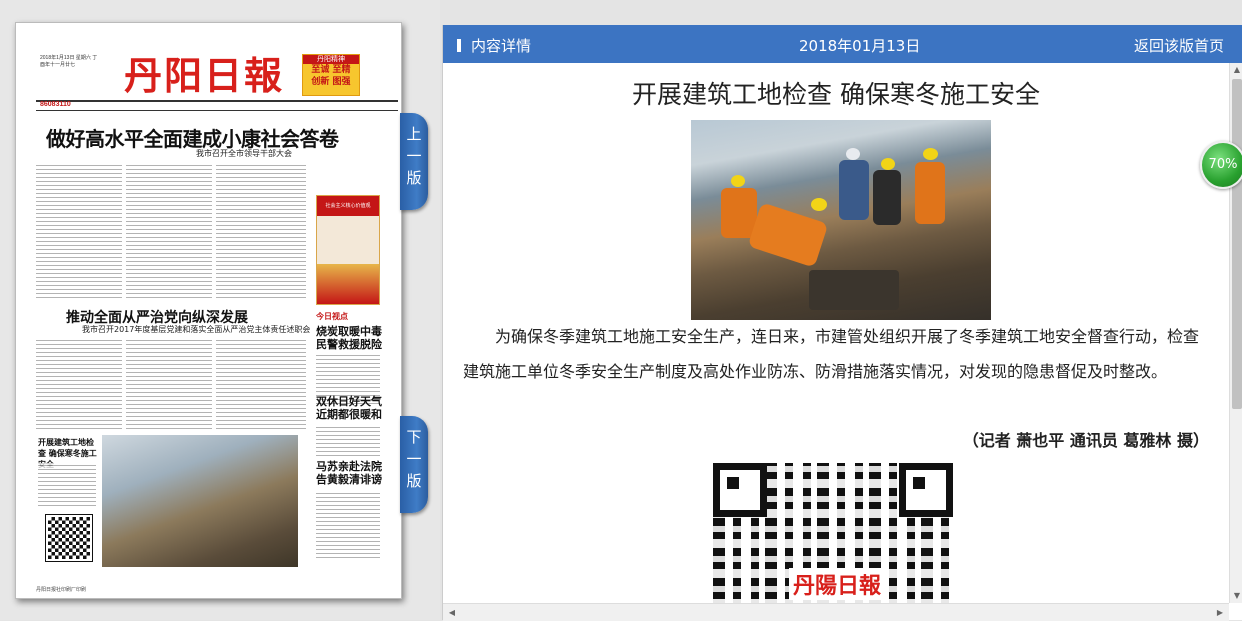 The image size is (1242, 621). Describe the element at coordinates (1220, 612) in the screenshot. I see `scroll-right-icon: ▶` at that location.